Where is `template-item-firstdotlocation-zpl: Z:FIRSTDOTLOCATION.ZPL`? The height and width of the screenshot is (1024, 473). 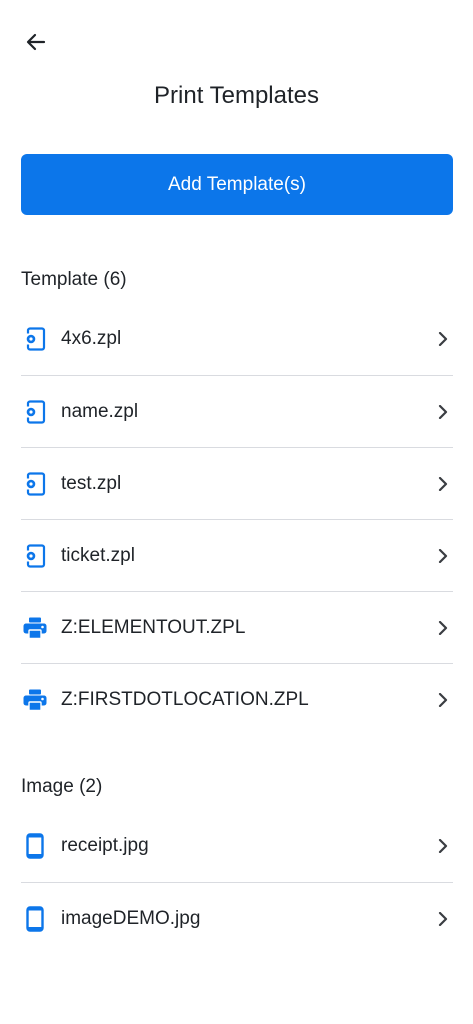 template-item-firstdotlocation-zpl: Z:FIRSTDOTLOCATION.ZPL is located at coordinates (237, 699).